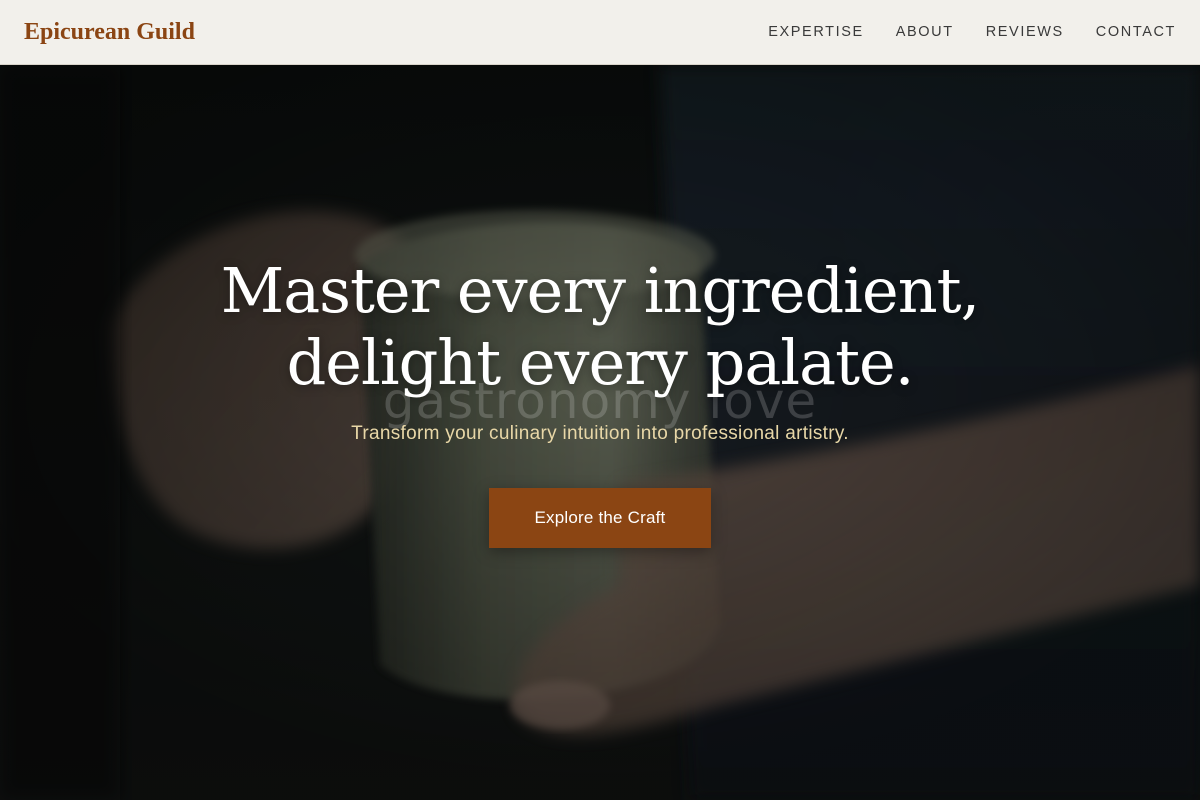 This screenshot has height=800, width=1200. What do you see at coordinates (972, 32) in the screenshot?
I see `main-nav: EXPERTISE ABOUT REVIEWS CONTACT` at bounding box center [972, 32].